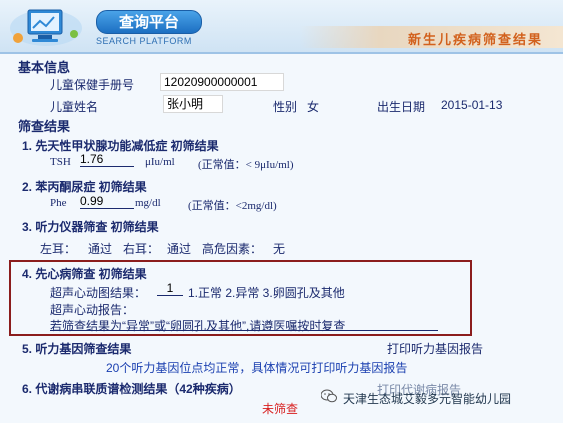 This screenshot has width=563, height=423. Describe the element at coordinates (107, 159) in the screenshot. I see `tsh-value: 1.76` at that location.